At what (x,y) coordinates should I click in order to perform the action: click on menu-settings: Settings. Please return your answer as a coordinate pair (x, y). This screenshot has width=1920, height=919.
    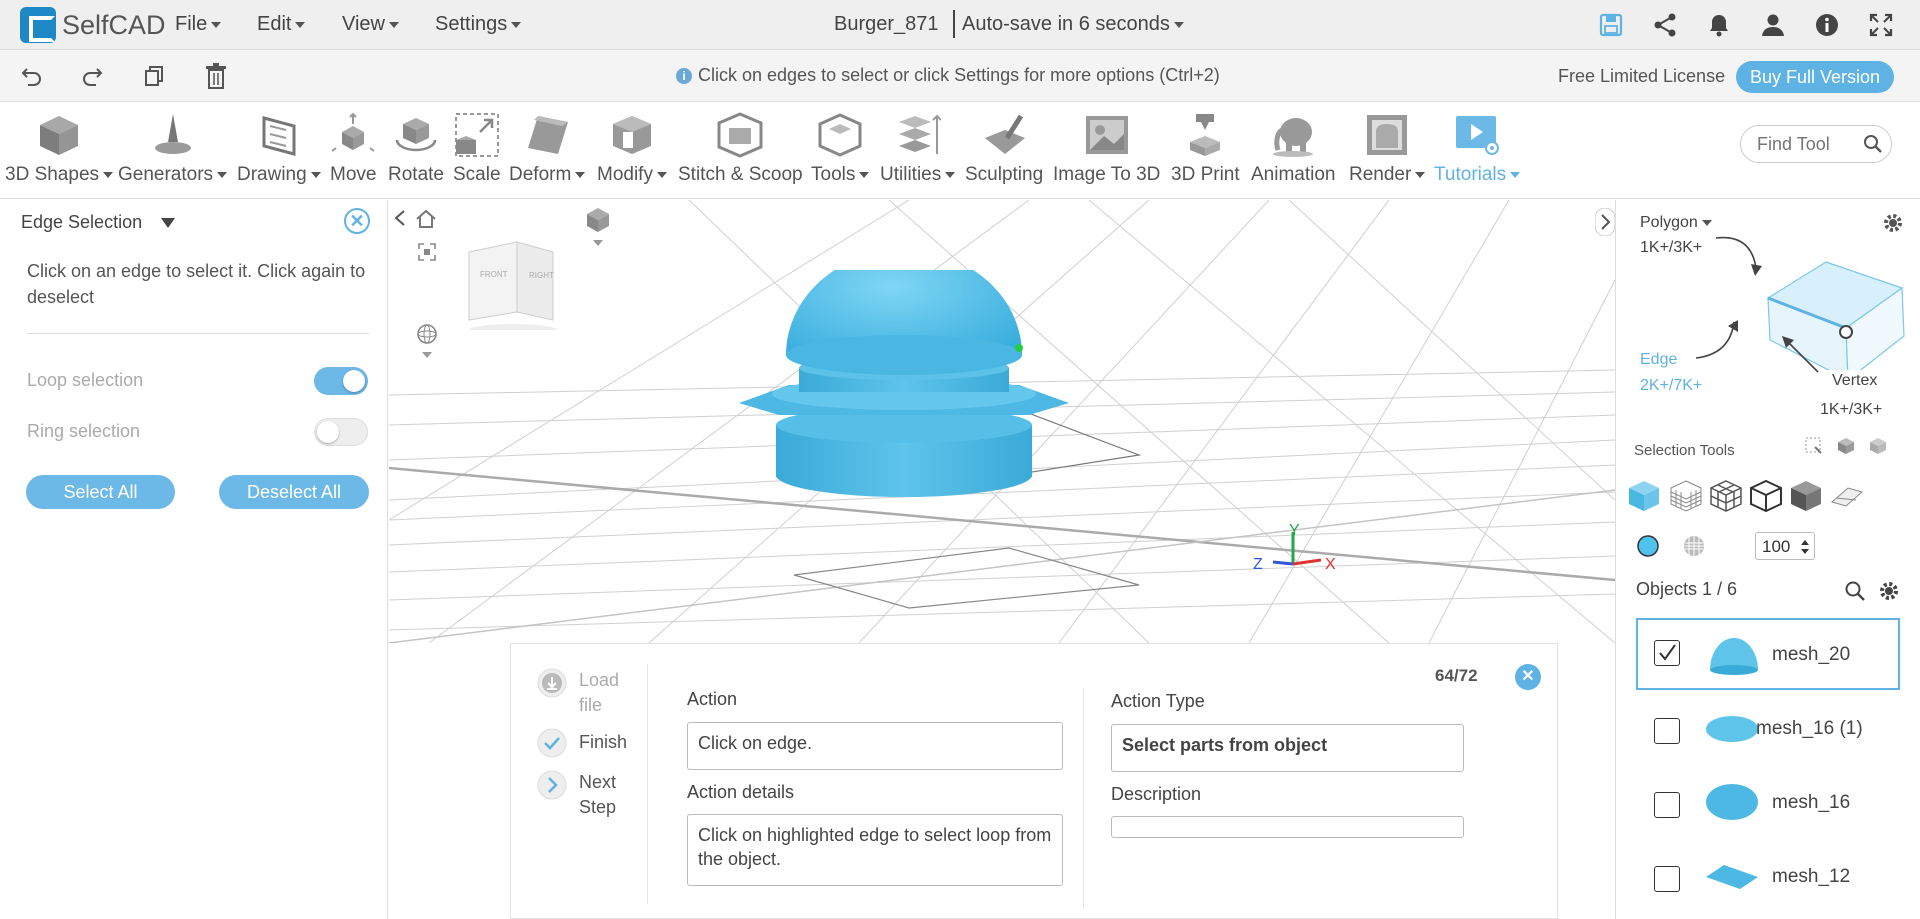
    Looking at the image, I should click on (478, 24).